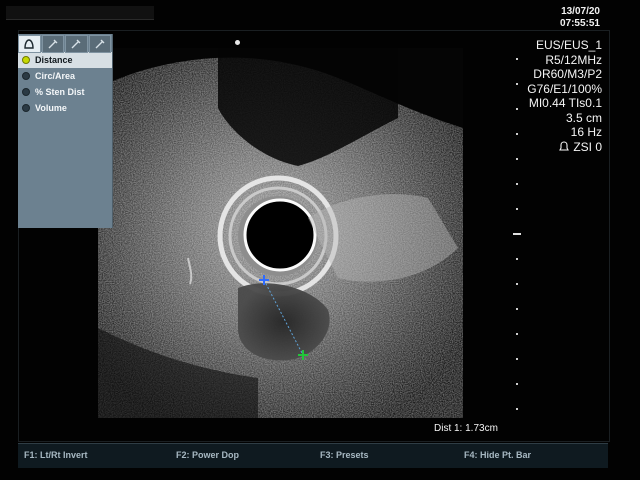  Describe the element at coordinates (497, 455) in the screenshot. I see `fkey-hide-pt-bar: F4: Hide Pt. Bar` at that location.